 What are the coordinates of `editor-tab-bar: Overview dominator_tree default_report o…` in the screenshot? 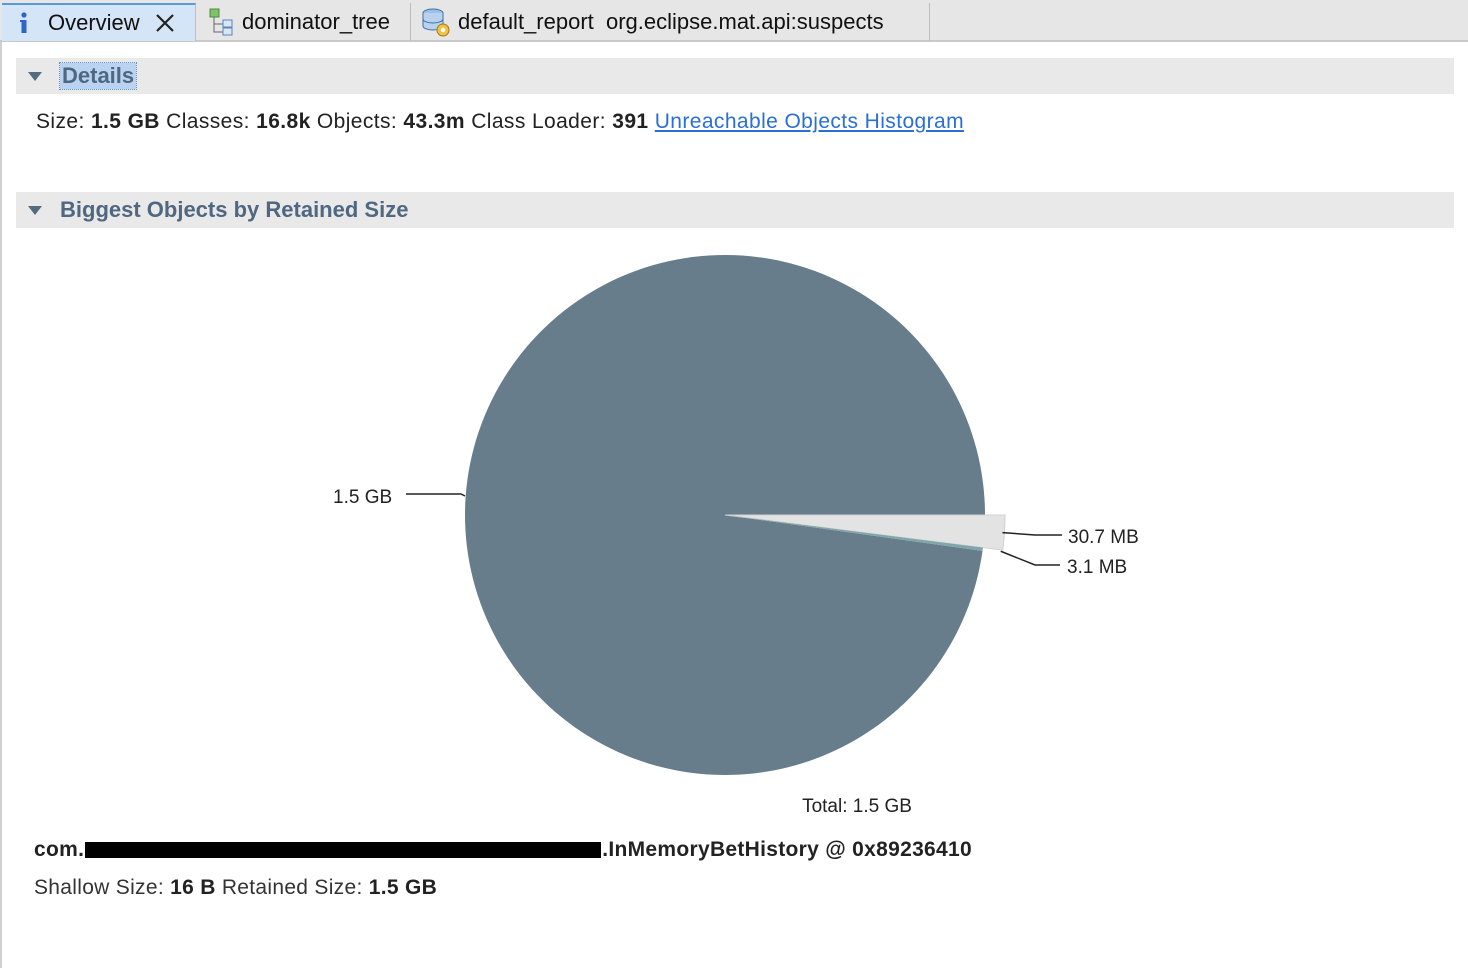 It's located at (734, 21).